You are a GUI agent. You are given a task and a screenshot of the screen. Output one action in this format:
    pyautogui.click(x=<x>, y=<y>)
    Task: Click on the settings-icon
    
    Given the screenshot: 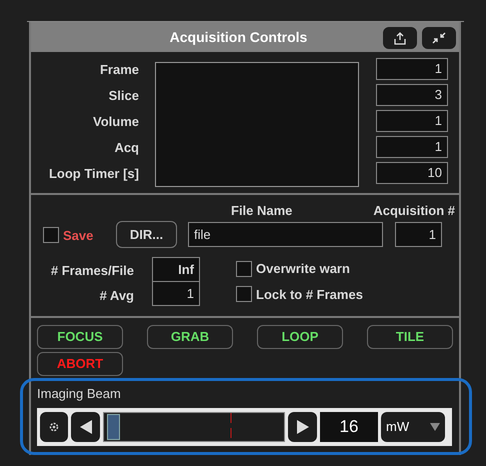 What is the action you would take?
    pyautogui.click(x=54, y=427)
    